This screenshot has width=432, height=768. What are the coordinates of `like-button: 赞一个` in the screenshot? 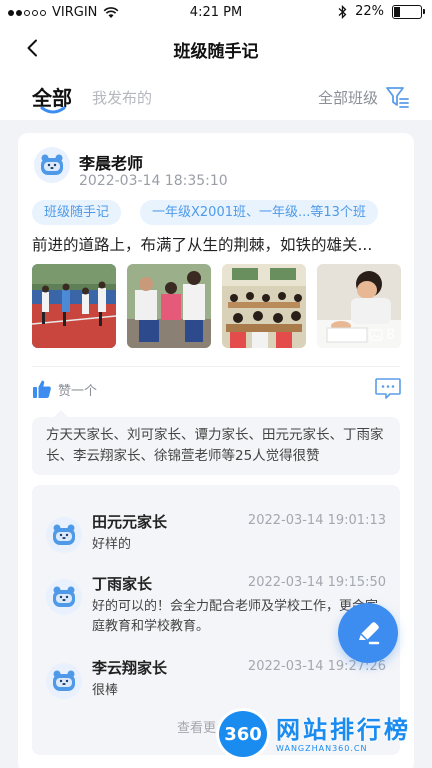 It's located at (64, 389).